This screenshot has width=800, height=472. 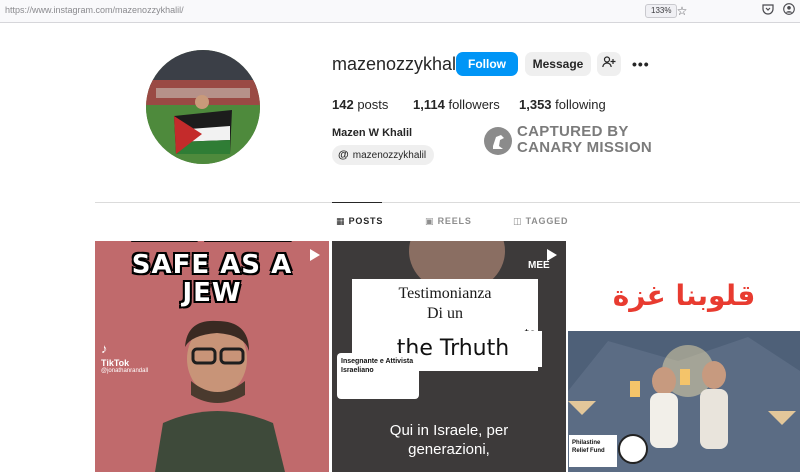 I want to click on post2-subtitle2: generazioni,, so click(x=449, y=449).